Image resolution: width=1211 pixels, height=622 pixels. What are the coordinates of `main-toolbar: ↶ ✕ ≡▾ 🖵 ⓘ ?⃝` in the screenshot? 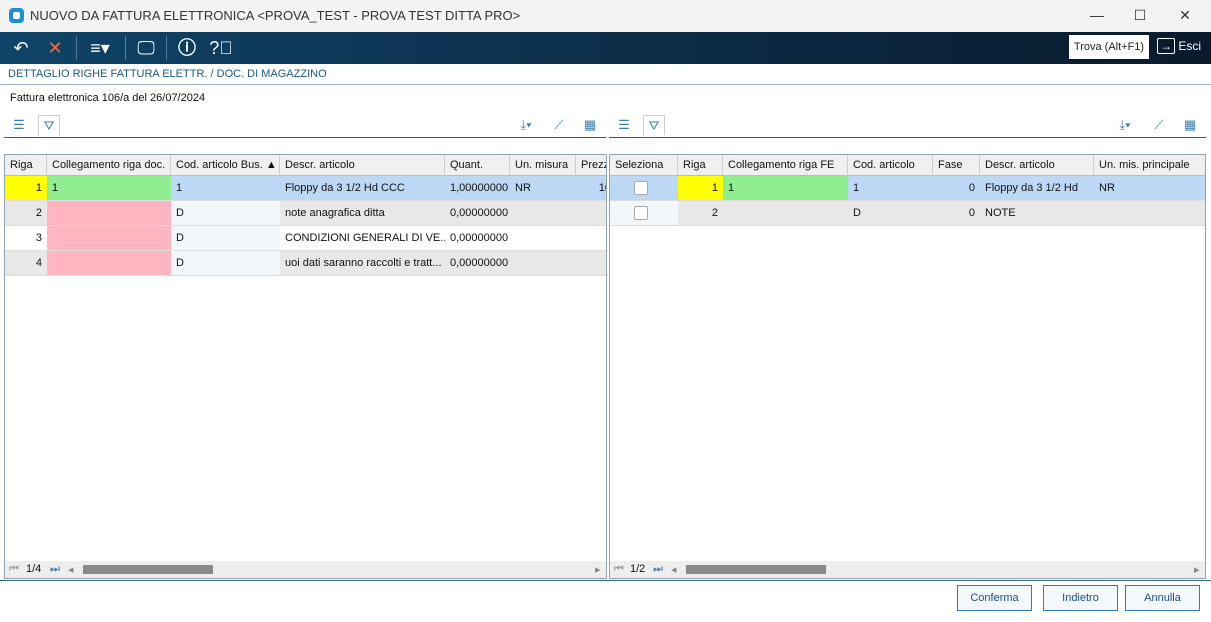 It's located at (605, 48).